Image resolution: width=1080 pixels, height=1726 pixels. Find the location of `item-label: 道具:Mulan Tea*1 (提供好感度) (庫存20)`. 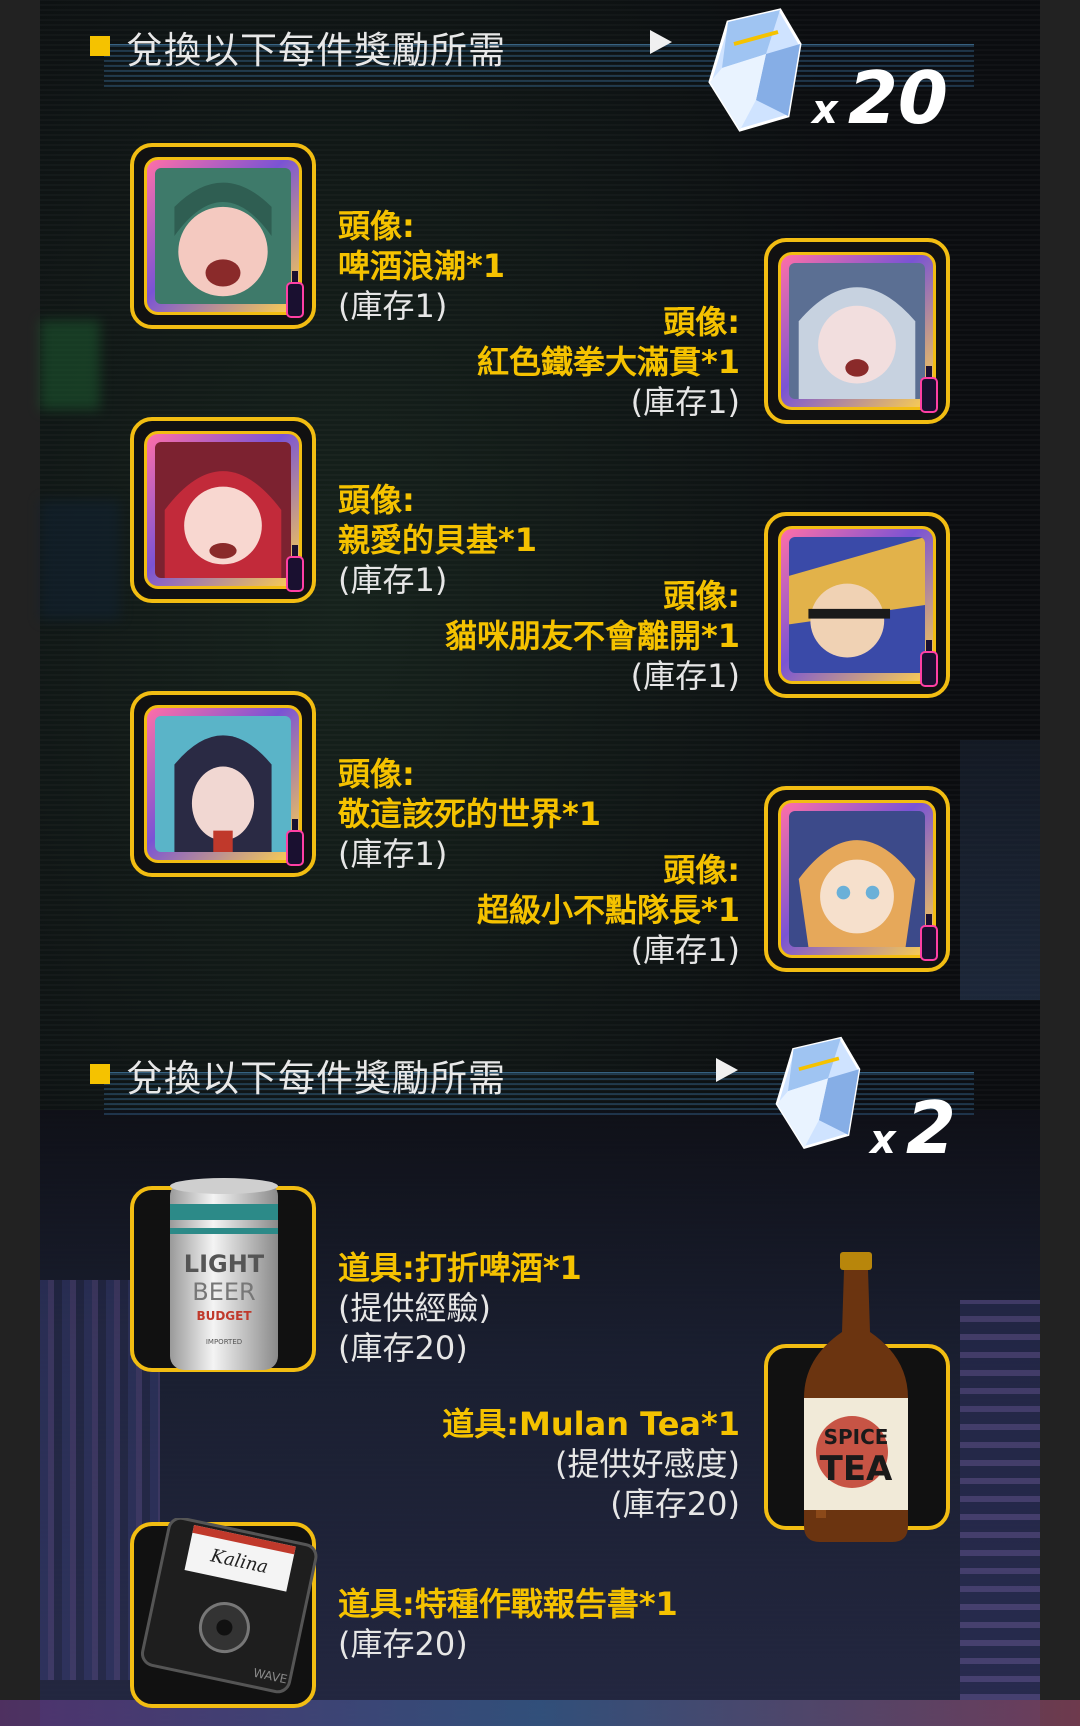

item-label: 道具:Mulan Tea*1 (提供好感度) (庫存20) is located at coordinates (591, 1464).